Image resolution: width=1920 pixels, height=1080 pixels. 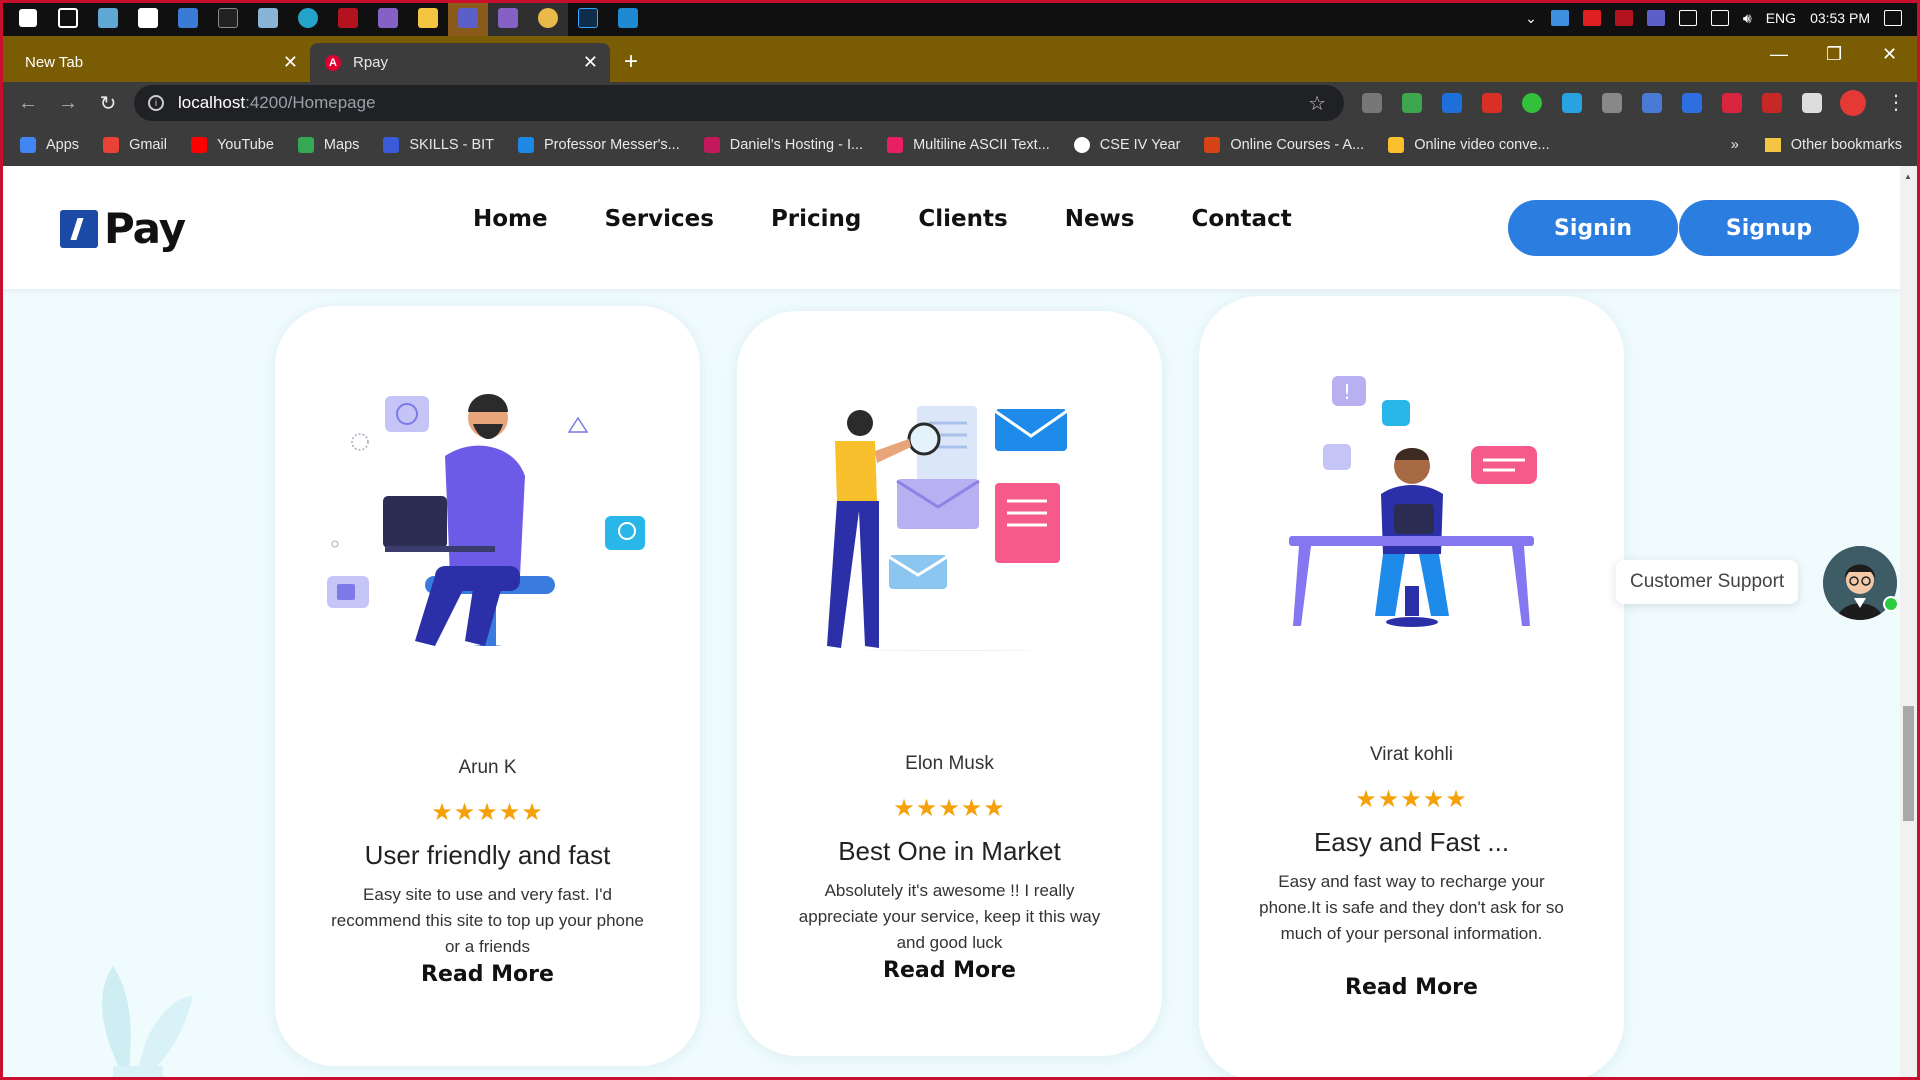 What do you see at coordinates (1908, 176) in the screenshot?
I see `scroll-up-arrow-icon: ▲` at bounding box center [1908, 176].